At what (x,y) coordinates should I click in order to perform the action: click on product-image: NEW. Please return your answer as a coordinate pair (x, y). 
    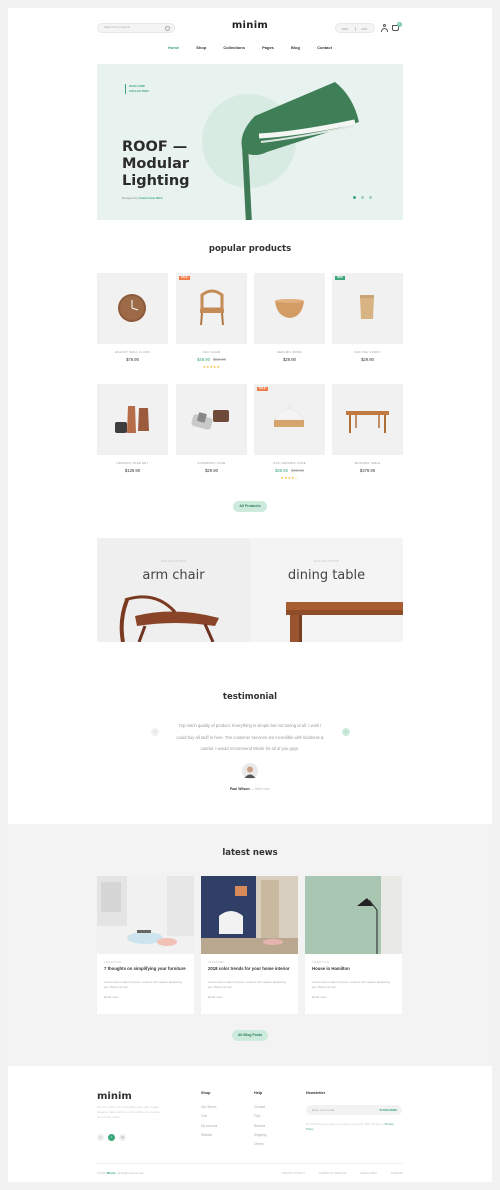
    Looking at the image, I should click on (367, 308).